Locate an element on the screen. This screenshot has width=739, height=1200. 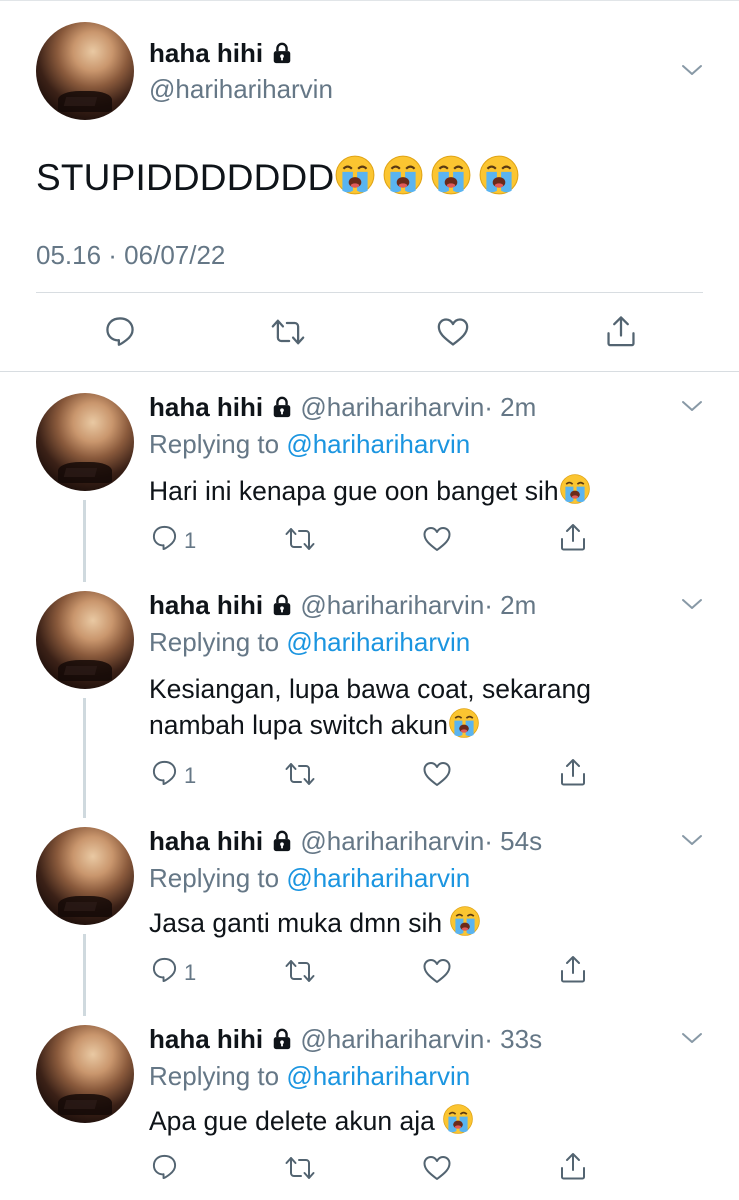
reply-header: haha hihi @harihariharvin· 33s is located at coordinates (345, 1040).